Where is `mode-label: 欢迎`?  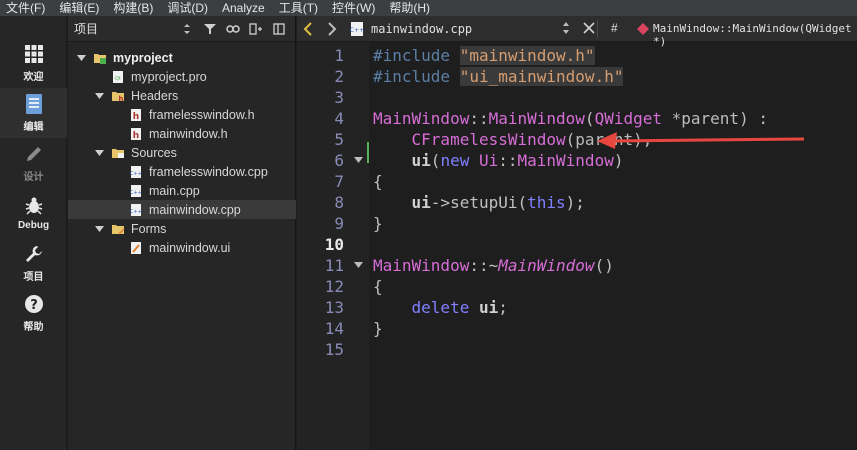 mode-label: 欢迎 is located at coordinates (33, 77).